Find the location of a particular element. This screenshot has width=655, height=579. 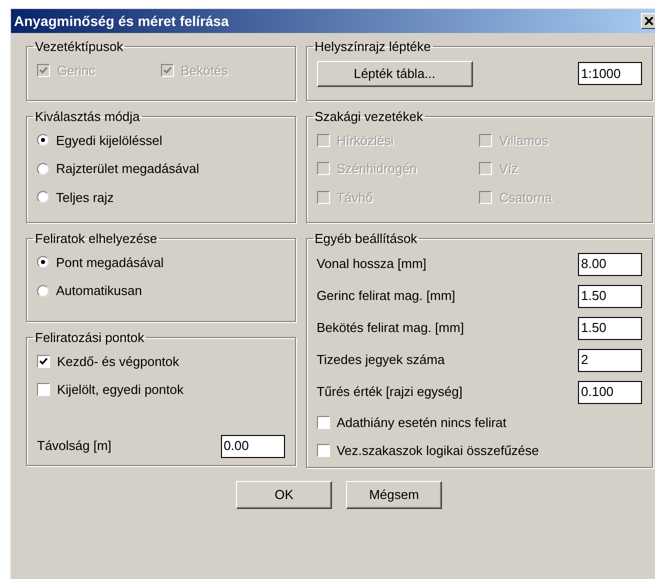

field-label: Bekötés felirat mag. [mm] is located at coordinates (390, 328).